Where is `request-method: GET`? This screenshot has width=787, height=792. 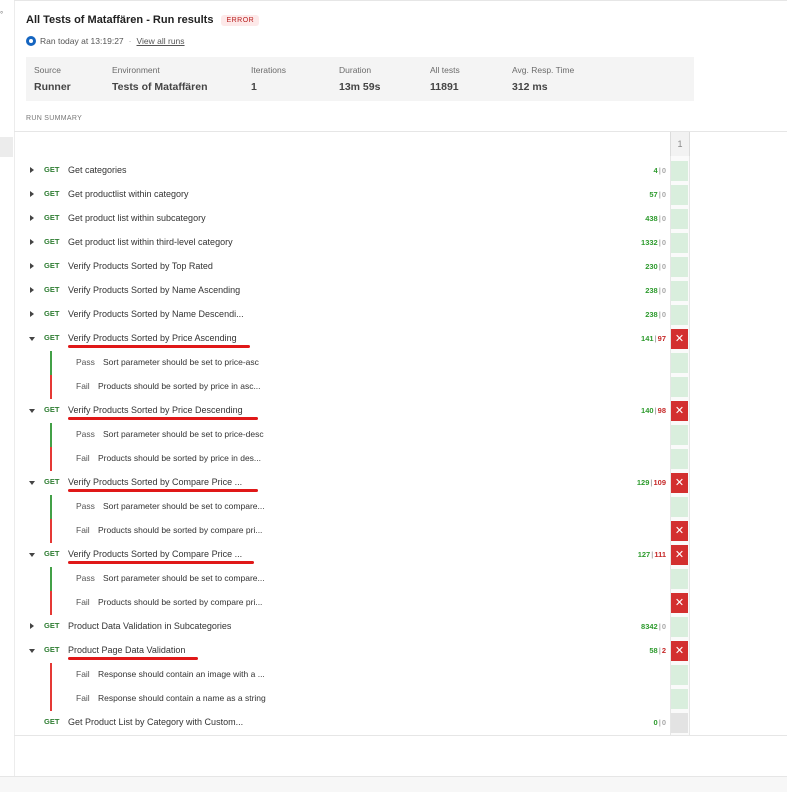 request-method: GET is located at coordinates (52, 553).